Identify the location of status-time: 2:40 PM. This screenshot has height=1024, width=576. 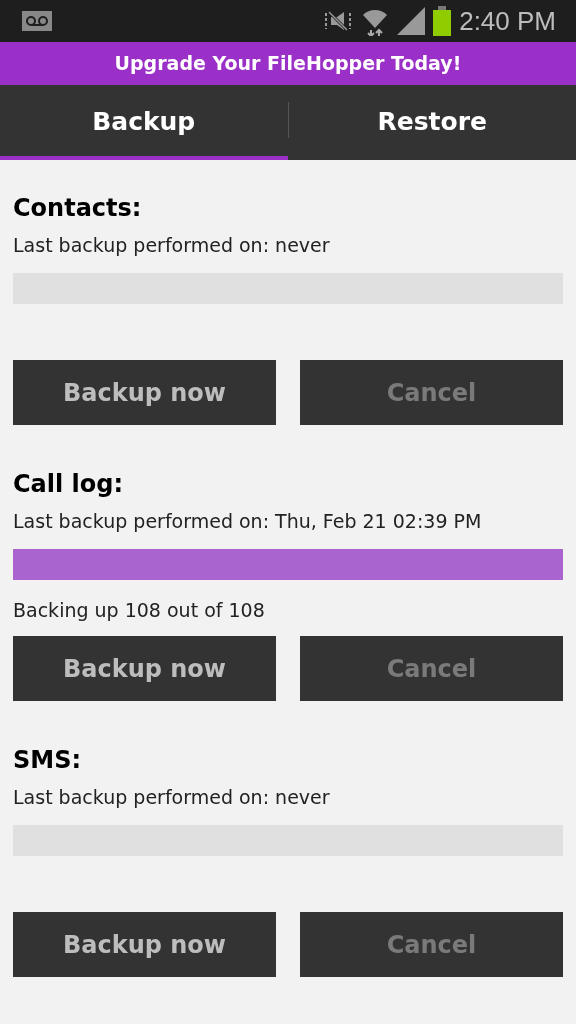
(507, 21).